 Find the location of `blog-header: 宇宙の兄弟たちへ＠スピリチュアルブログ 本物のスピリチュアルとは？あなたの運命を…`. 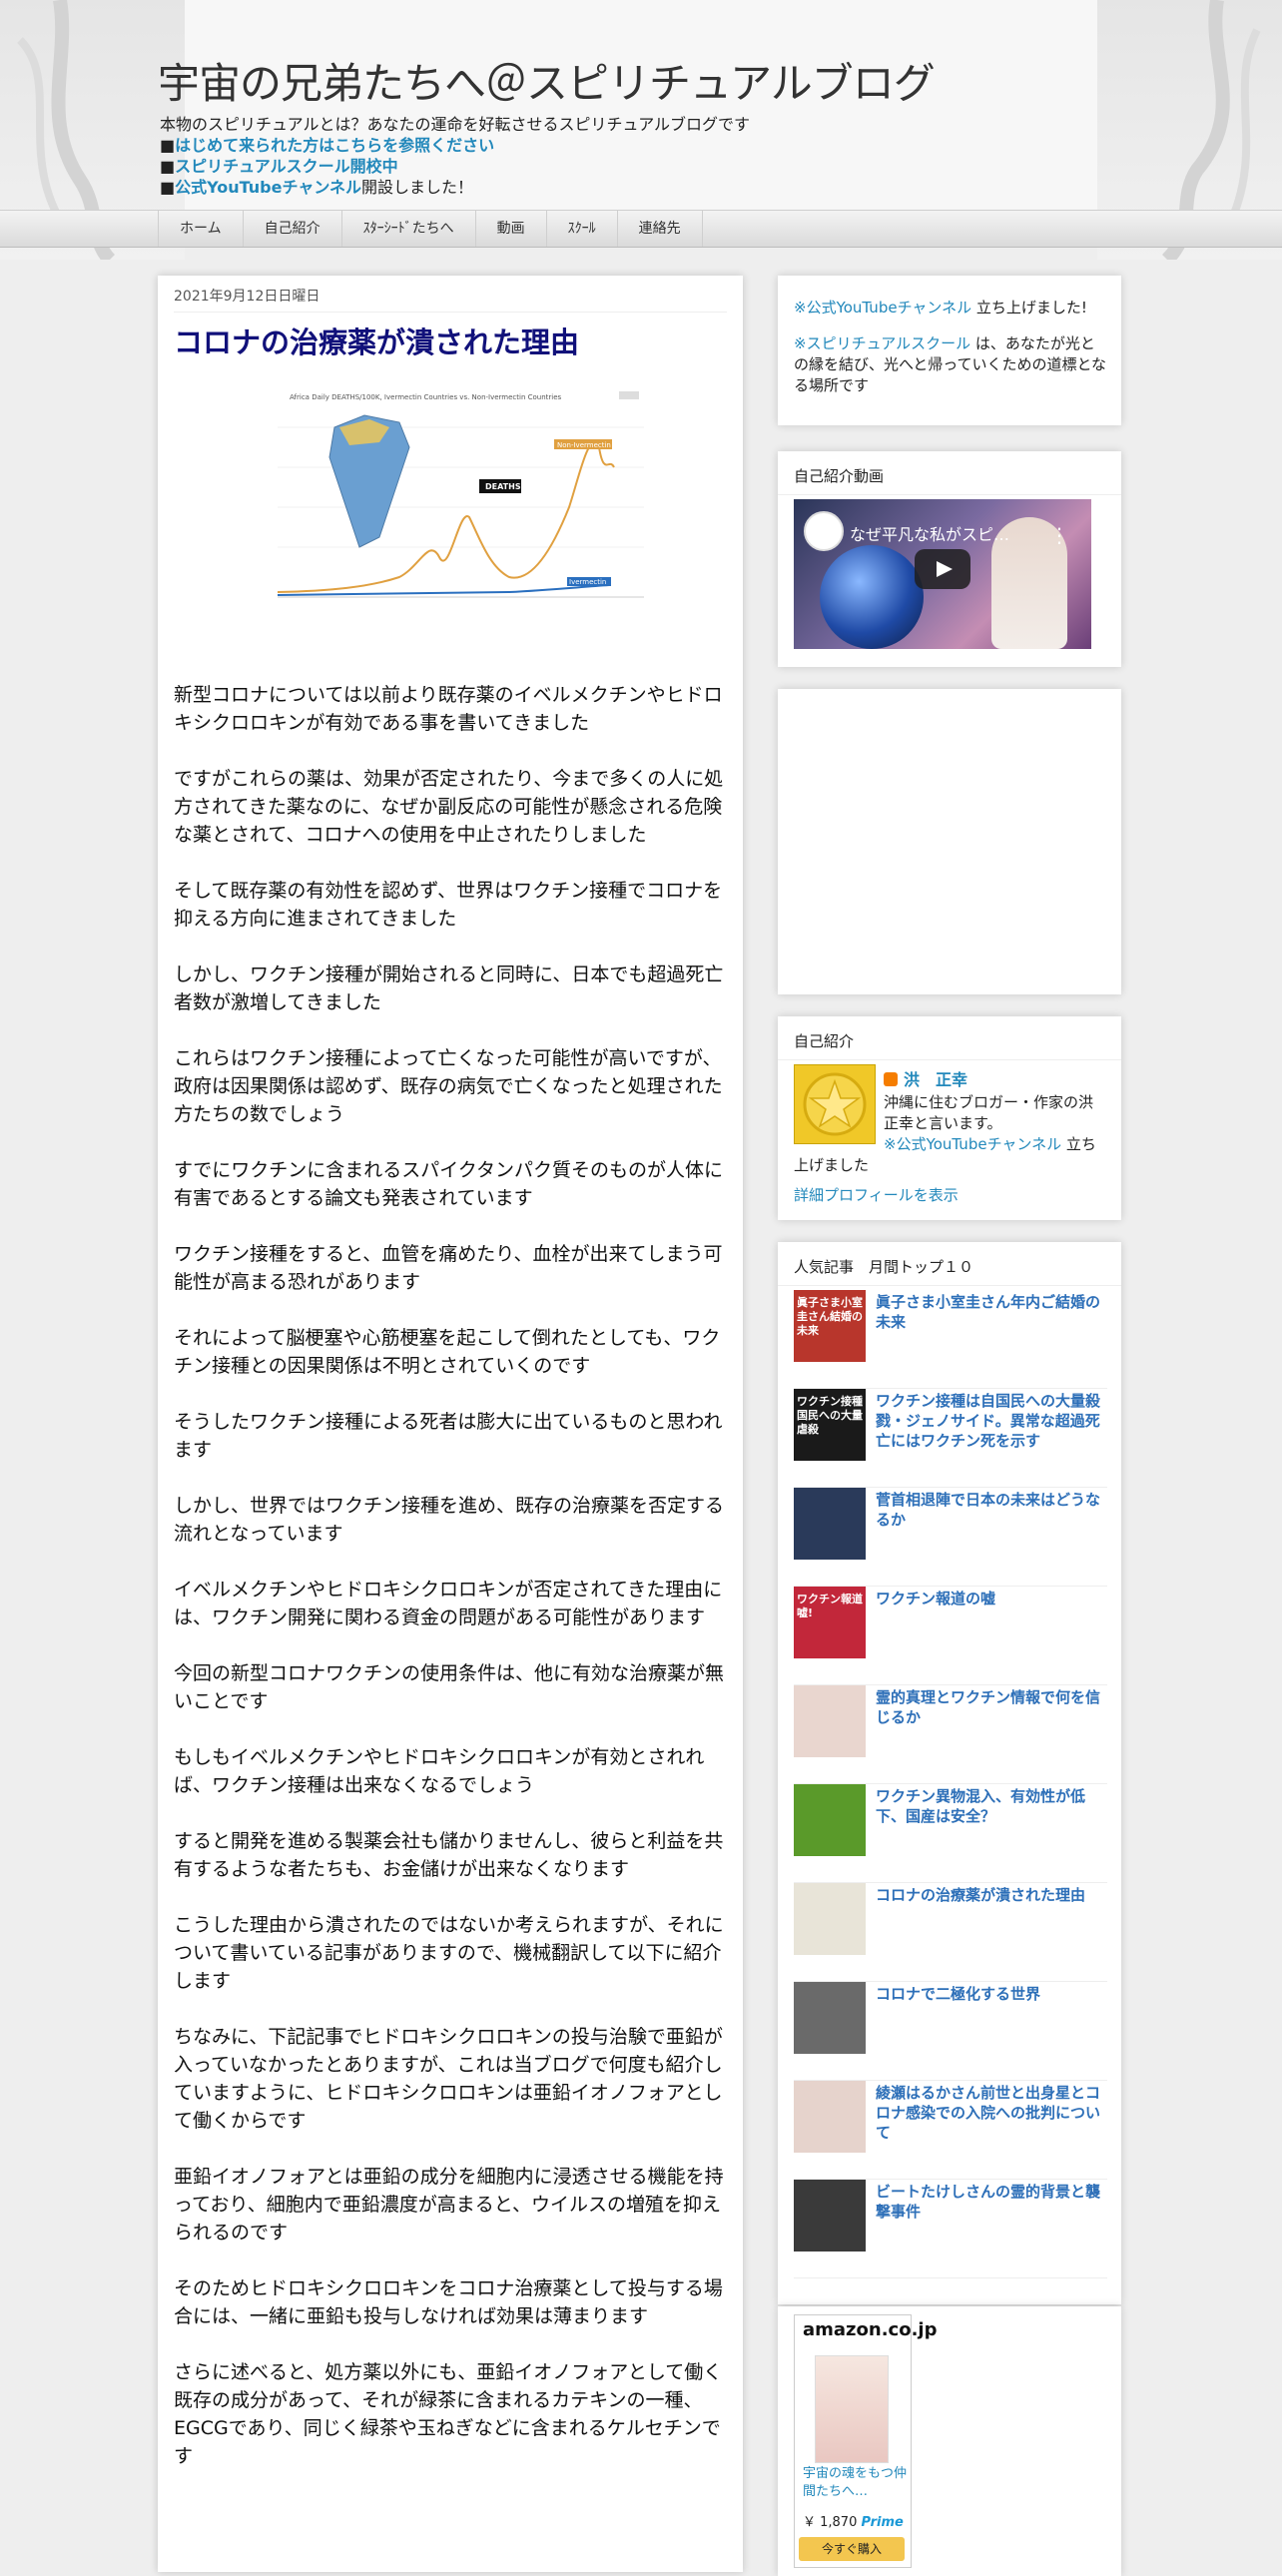

blog-header: 宇宙の兄弟たちへ＠スピリチュアルブログ 本物のスピリチュアルとは？あなたの運命を… is located at coordinates (641, 130).